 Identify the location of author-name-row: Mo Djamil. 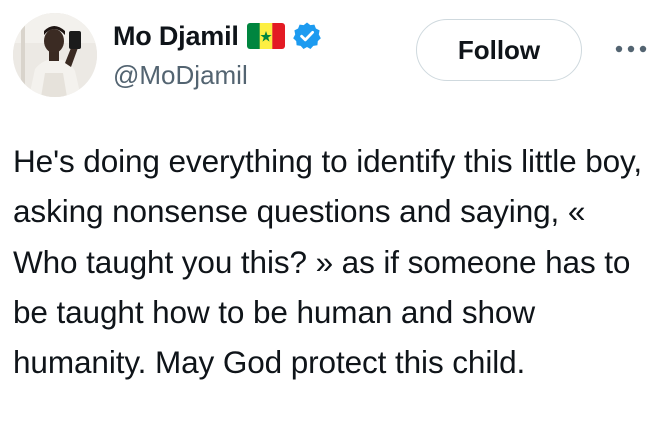
(217, 36).